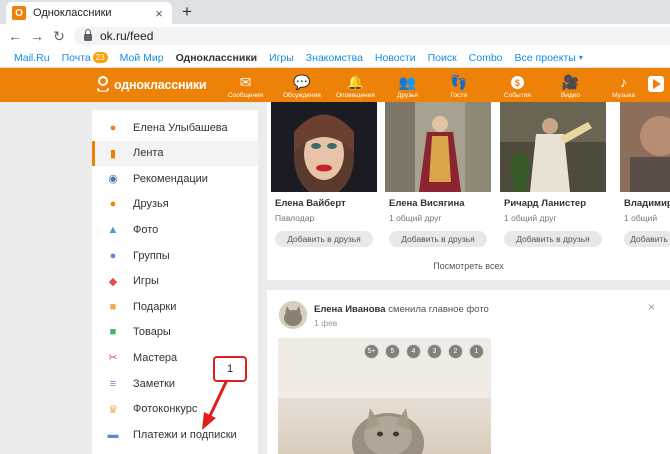 This screenshot has width=670, height=454. What do you see at coordinates (216, 58) in the screenshot?
I see `portal-link: Одноклассники` at bounding box center [216, 58].